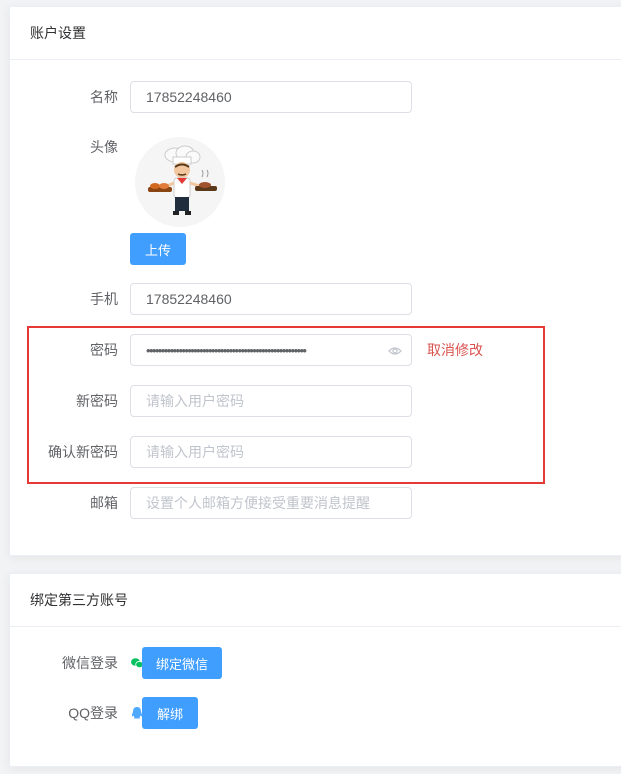 This screenshot has height=774, width=621. Describe the element at coordinates (104, 97) in the screenshot. I see `name-label: 名称` at that location.